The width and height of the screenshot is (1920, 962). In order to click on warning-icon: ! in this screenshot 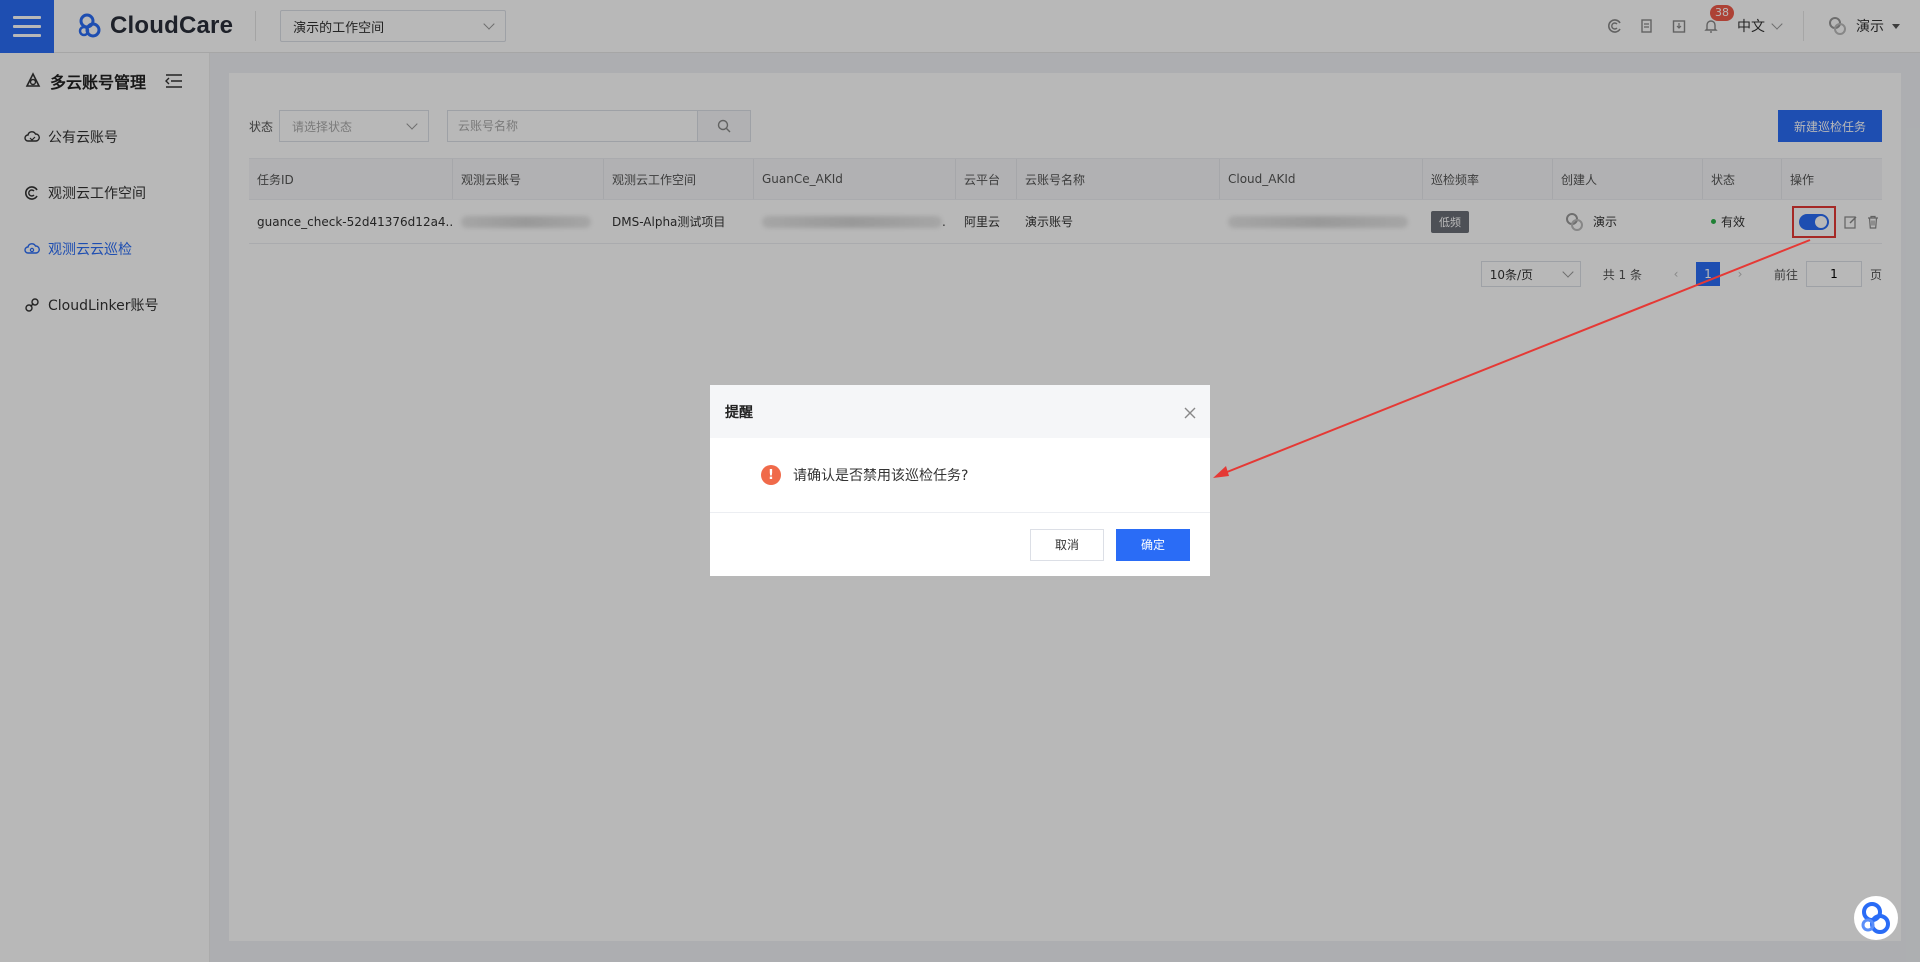, I will do `click(771, 475)`.